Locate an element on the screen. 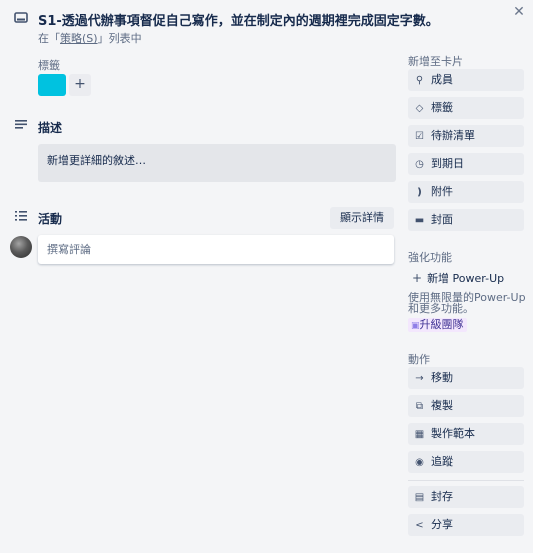 Image resolution: width=533 pixels, height=553 pixels. powerups-description: 使用無限量的Power-Up 和更多功能。 is located at coordinates (467, 303).